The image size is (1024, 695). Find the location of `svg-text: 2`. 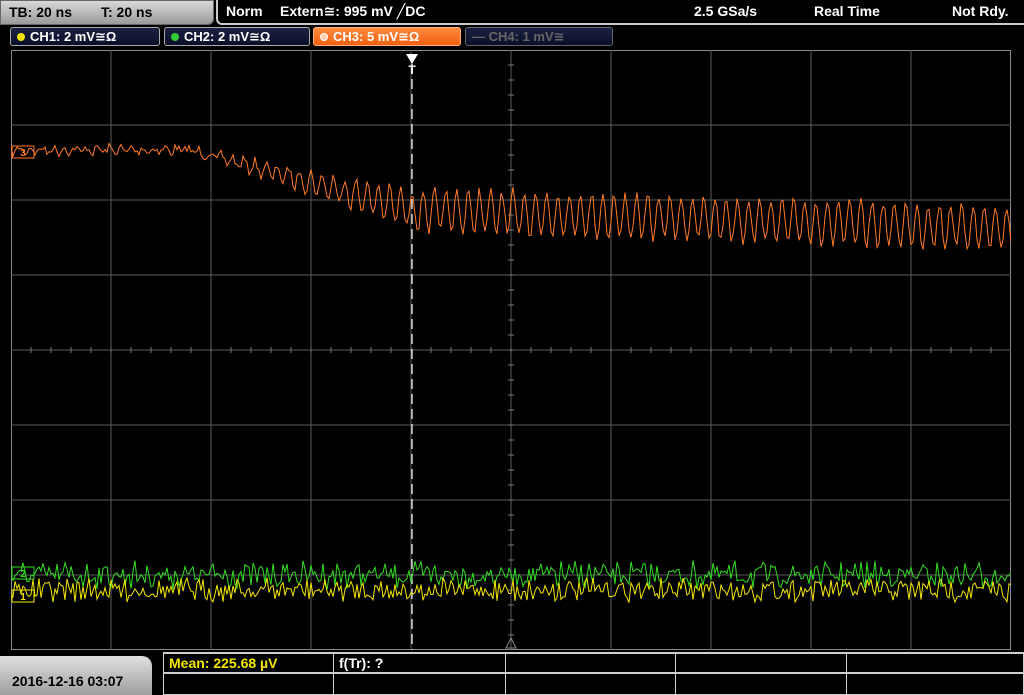

svg-text: 2 is located at coordinates (23, 574).